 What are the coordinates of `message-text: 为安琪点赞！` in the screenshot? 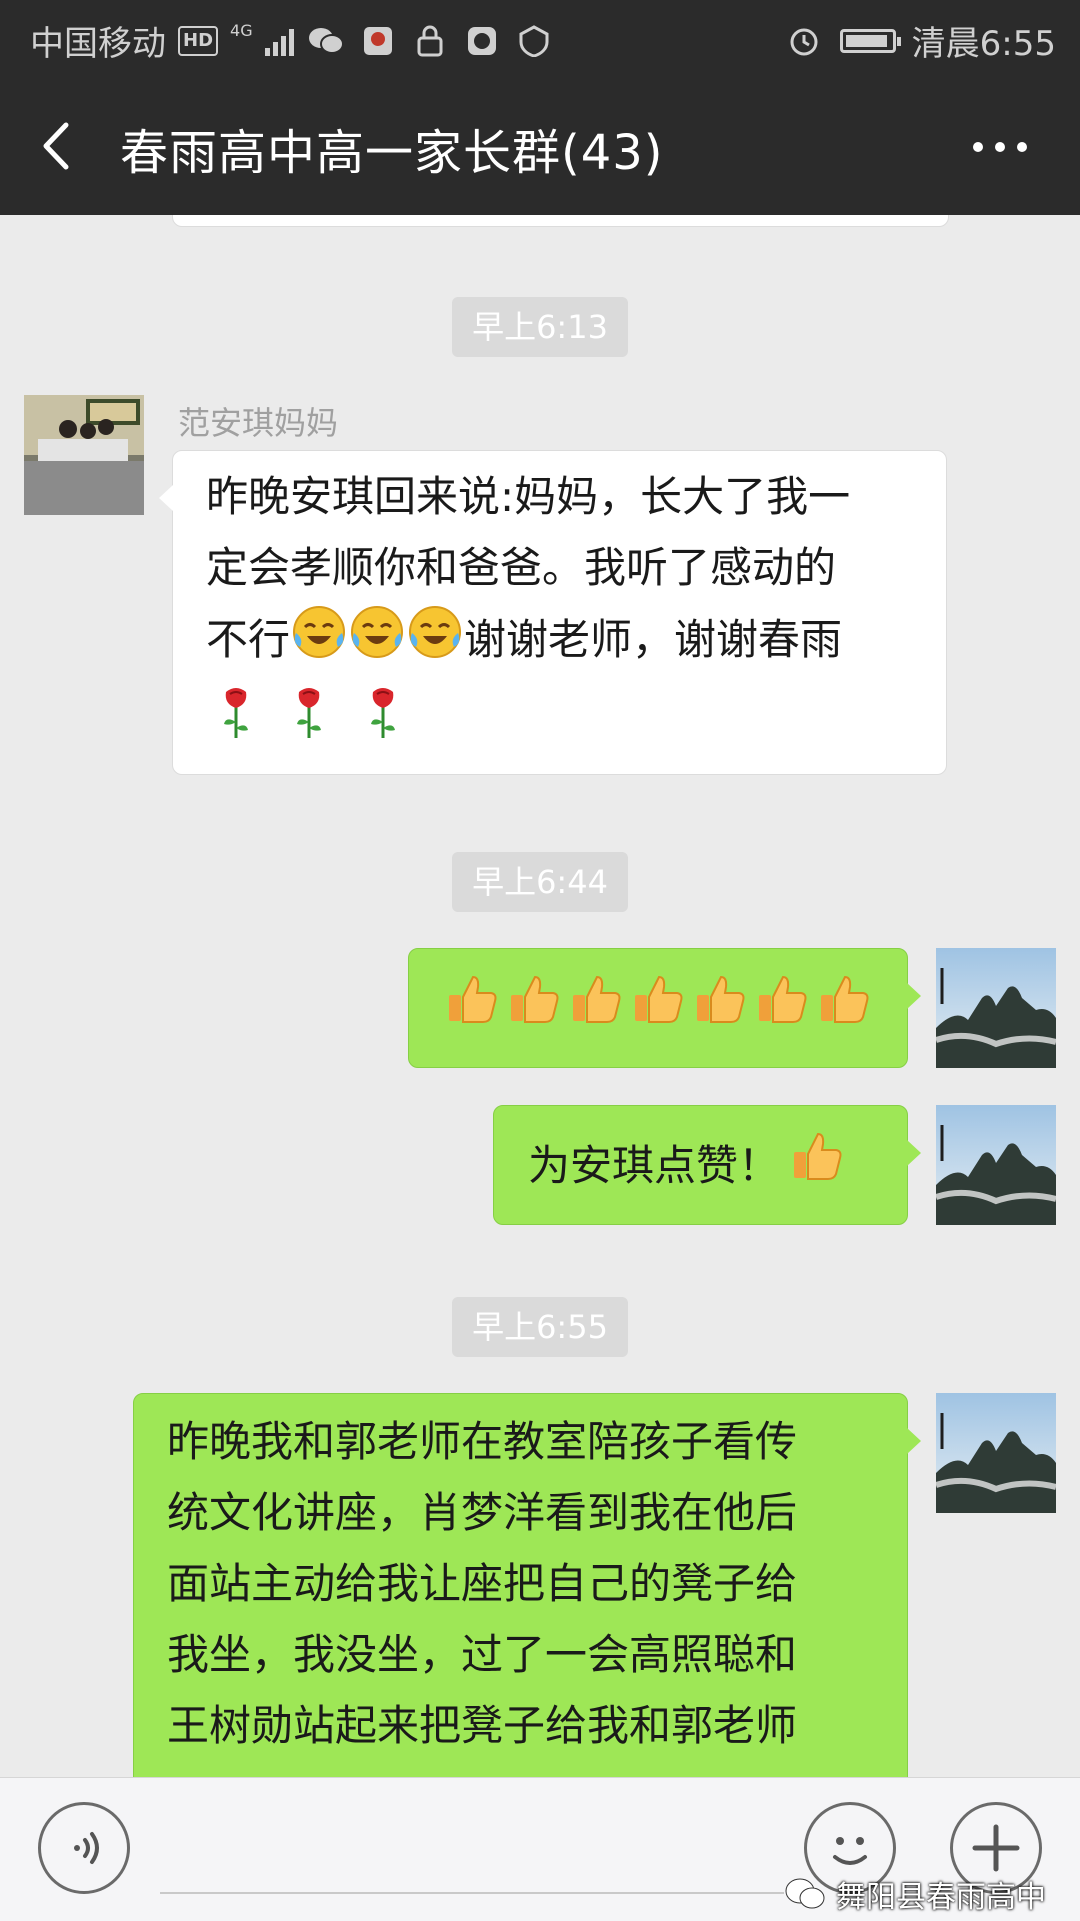 It's located at (654, 1165).